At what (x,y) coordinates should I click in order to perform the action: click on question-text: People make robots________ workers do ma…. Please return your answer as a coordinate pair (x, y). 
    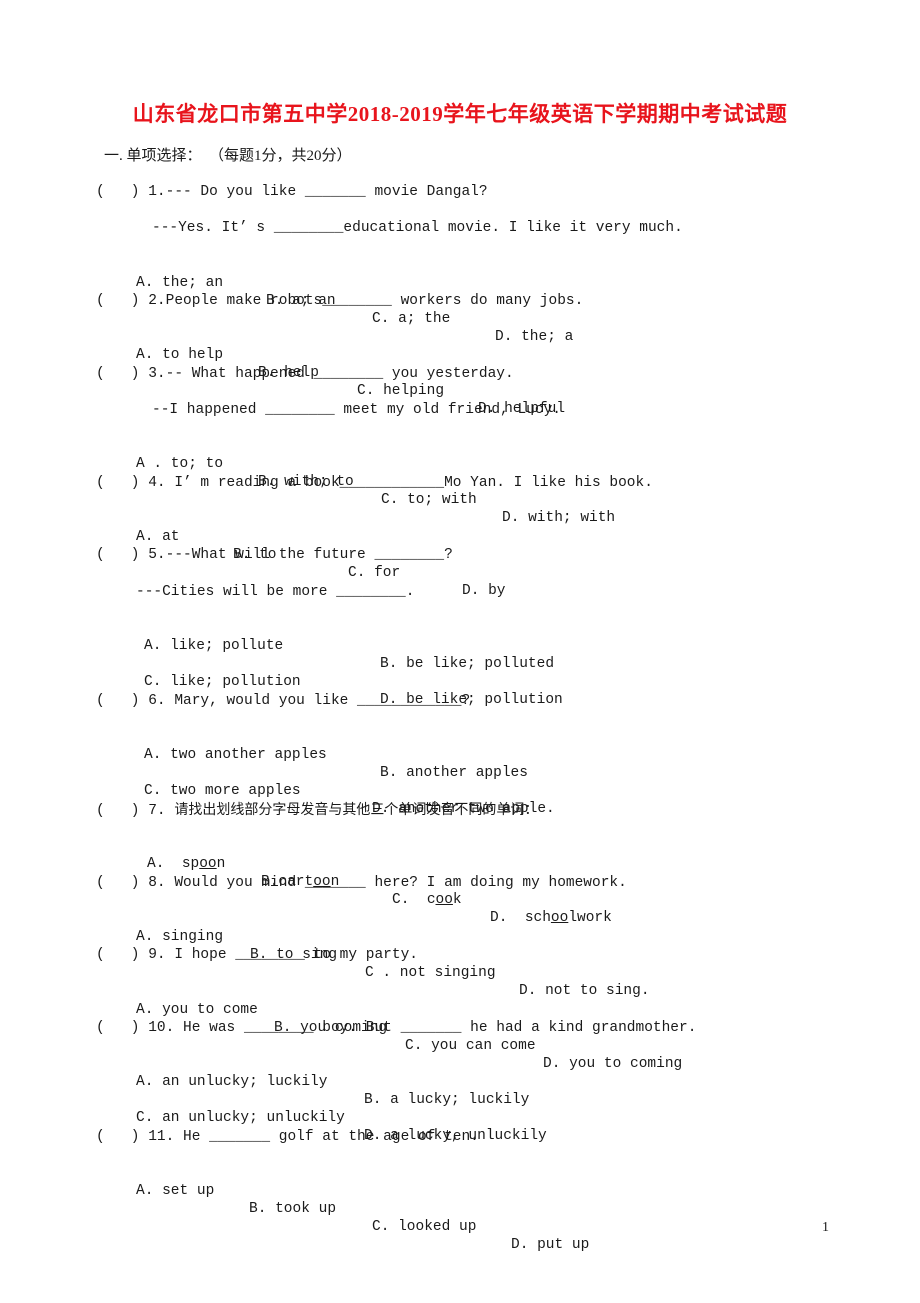
    Looking at the image, I should click on (374, 301).